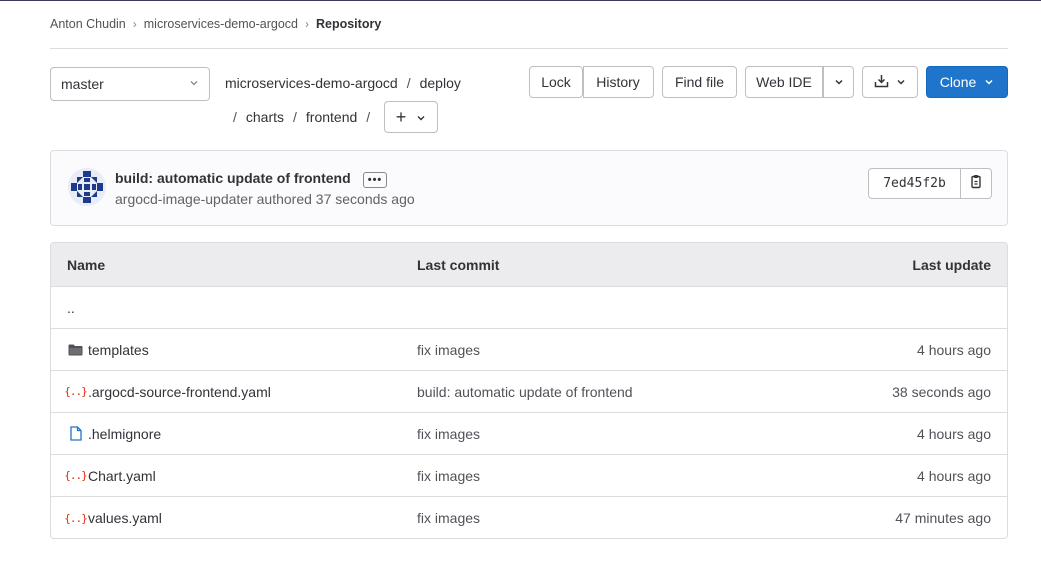  Describe the element at coordinates (411, 117) in the screenshot. I see `add-to-tree-button: +` at that location.